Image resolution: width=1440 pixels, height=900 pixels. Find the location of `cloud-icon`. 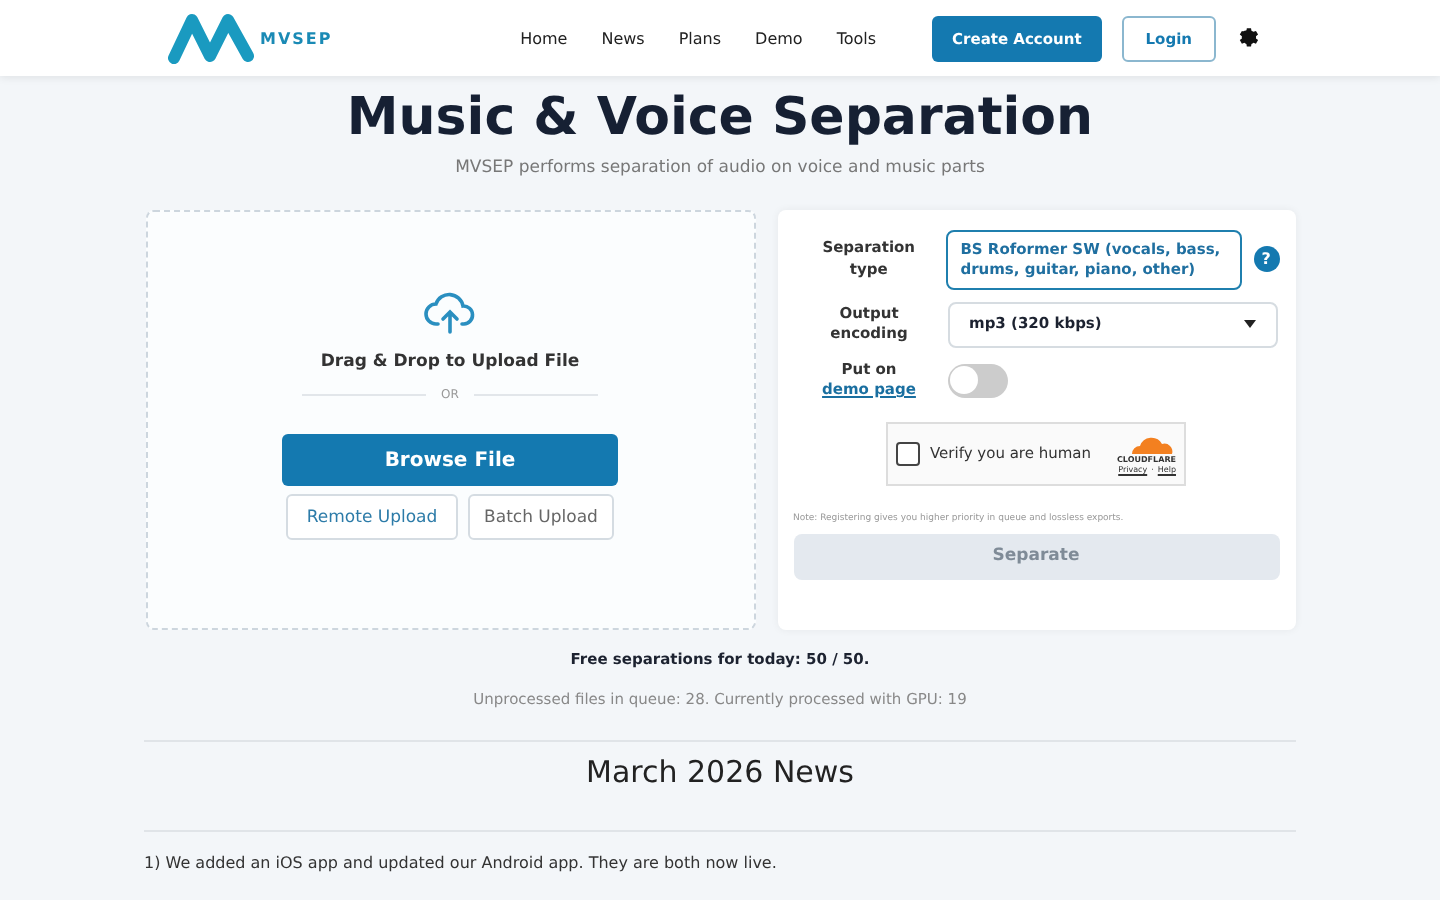

cloud-icon is located at coordinates (1152, 443).